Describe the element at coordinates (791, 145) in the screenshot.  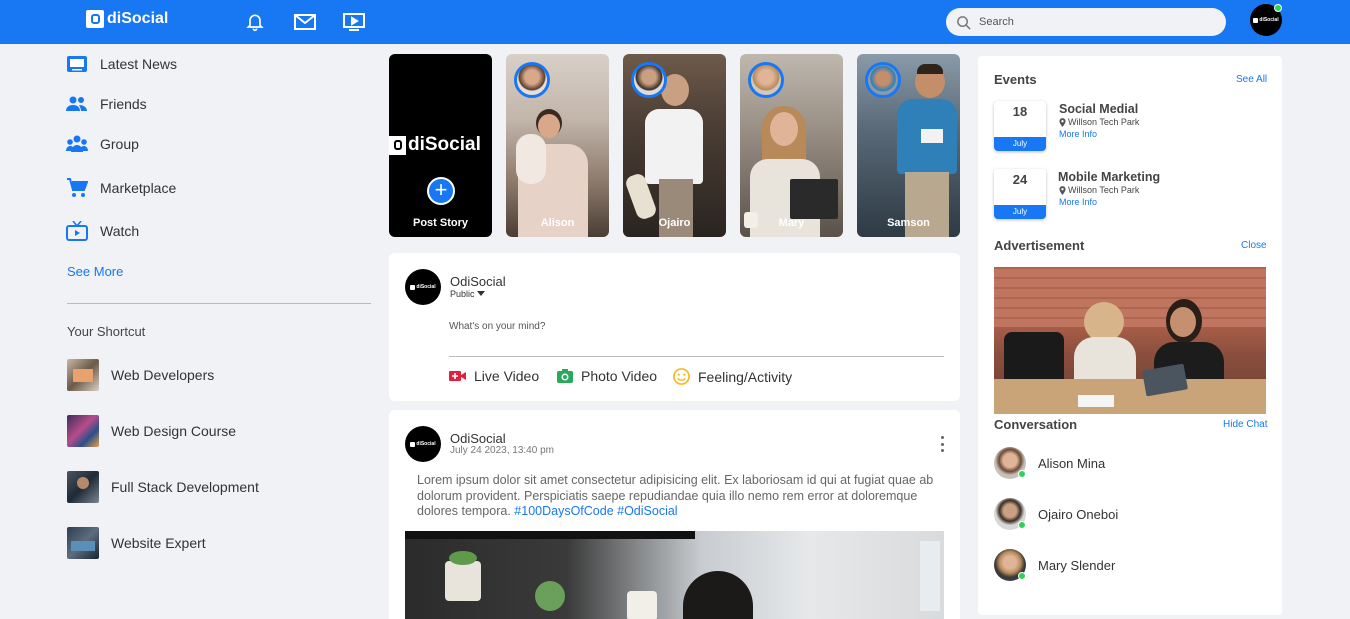
I see `story-card-mary: Mary` at that location.